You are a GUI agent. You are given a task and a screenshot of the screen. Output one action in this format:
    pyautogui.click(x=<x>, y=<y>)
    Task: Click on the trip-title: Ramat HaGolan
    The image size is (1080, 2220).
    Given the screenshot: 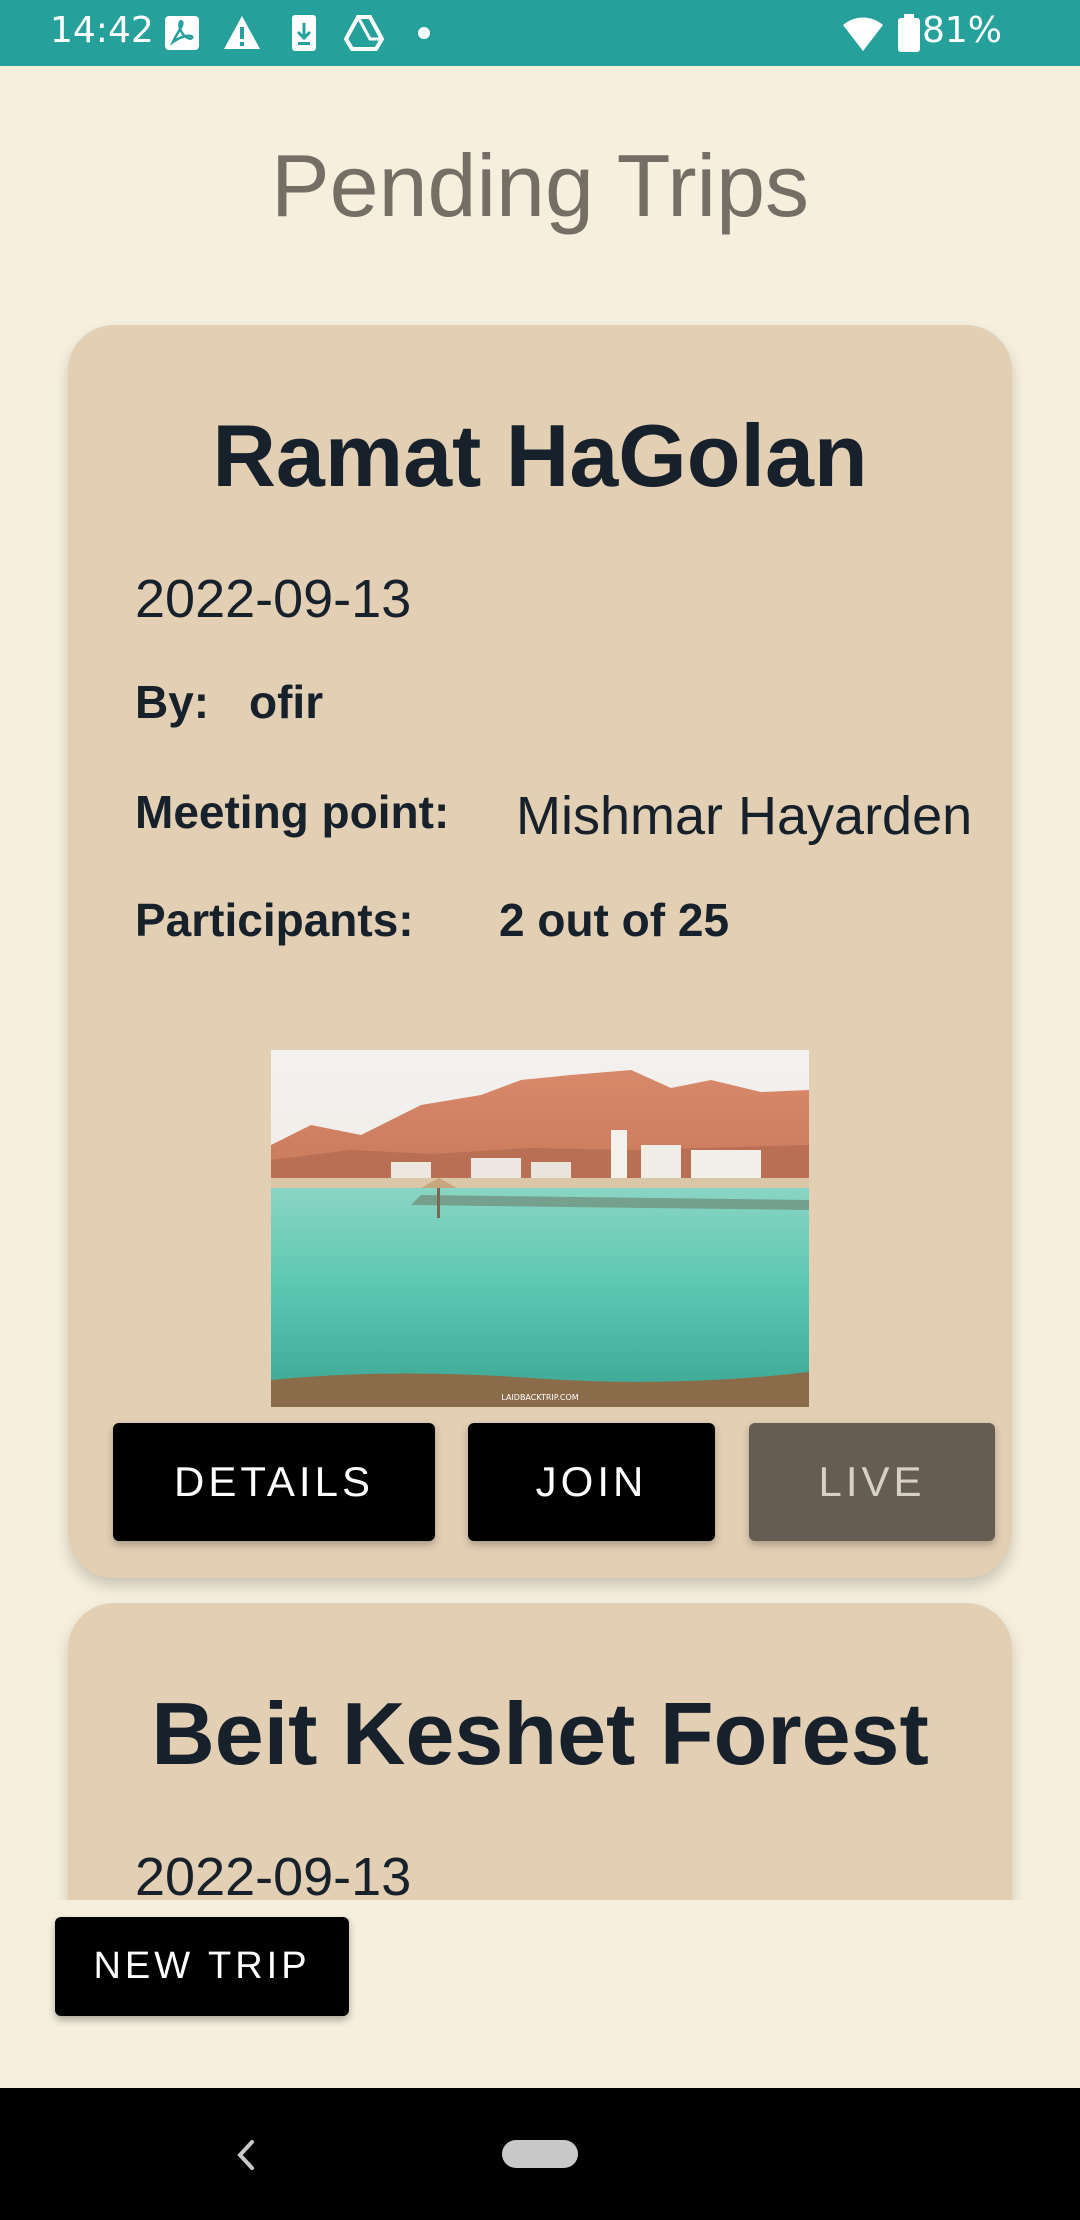 What is the action you would take?
    pyautogui.click(x=540, y=455)
    